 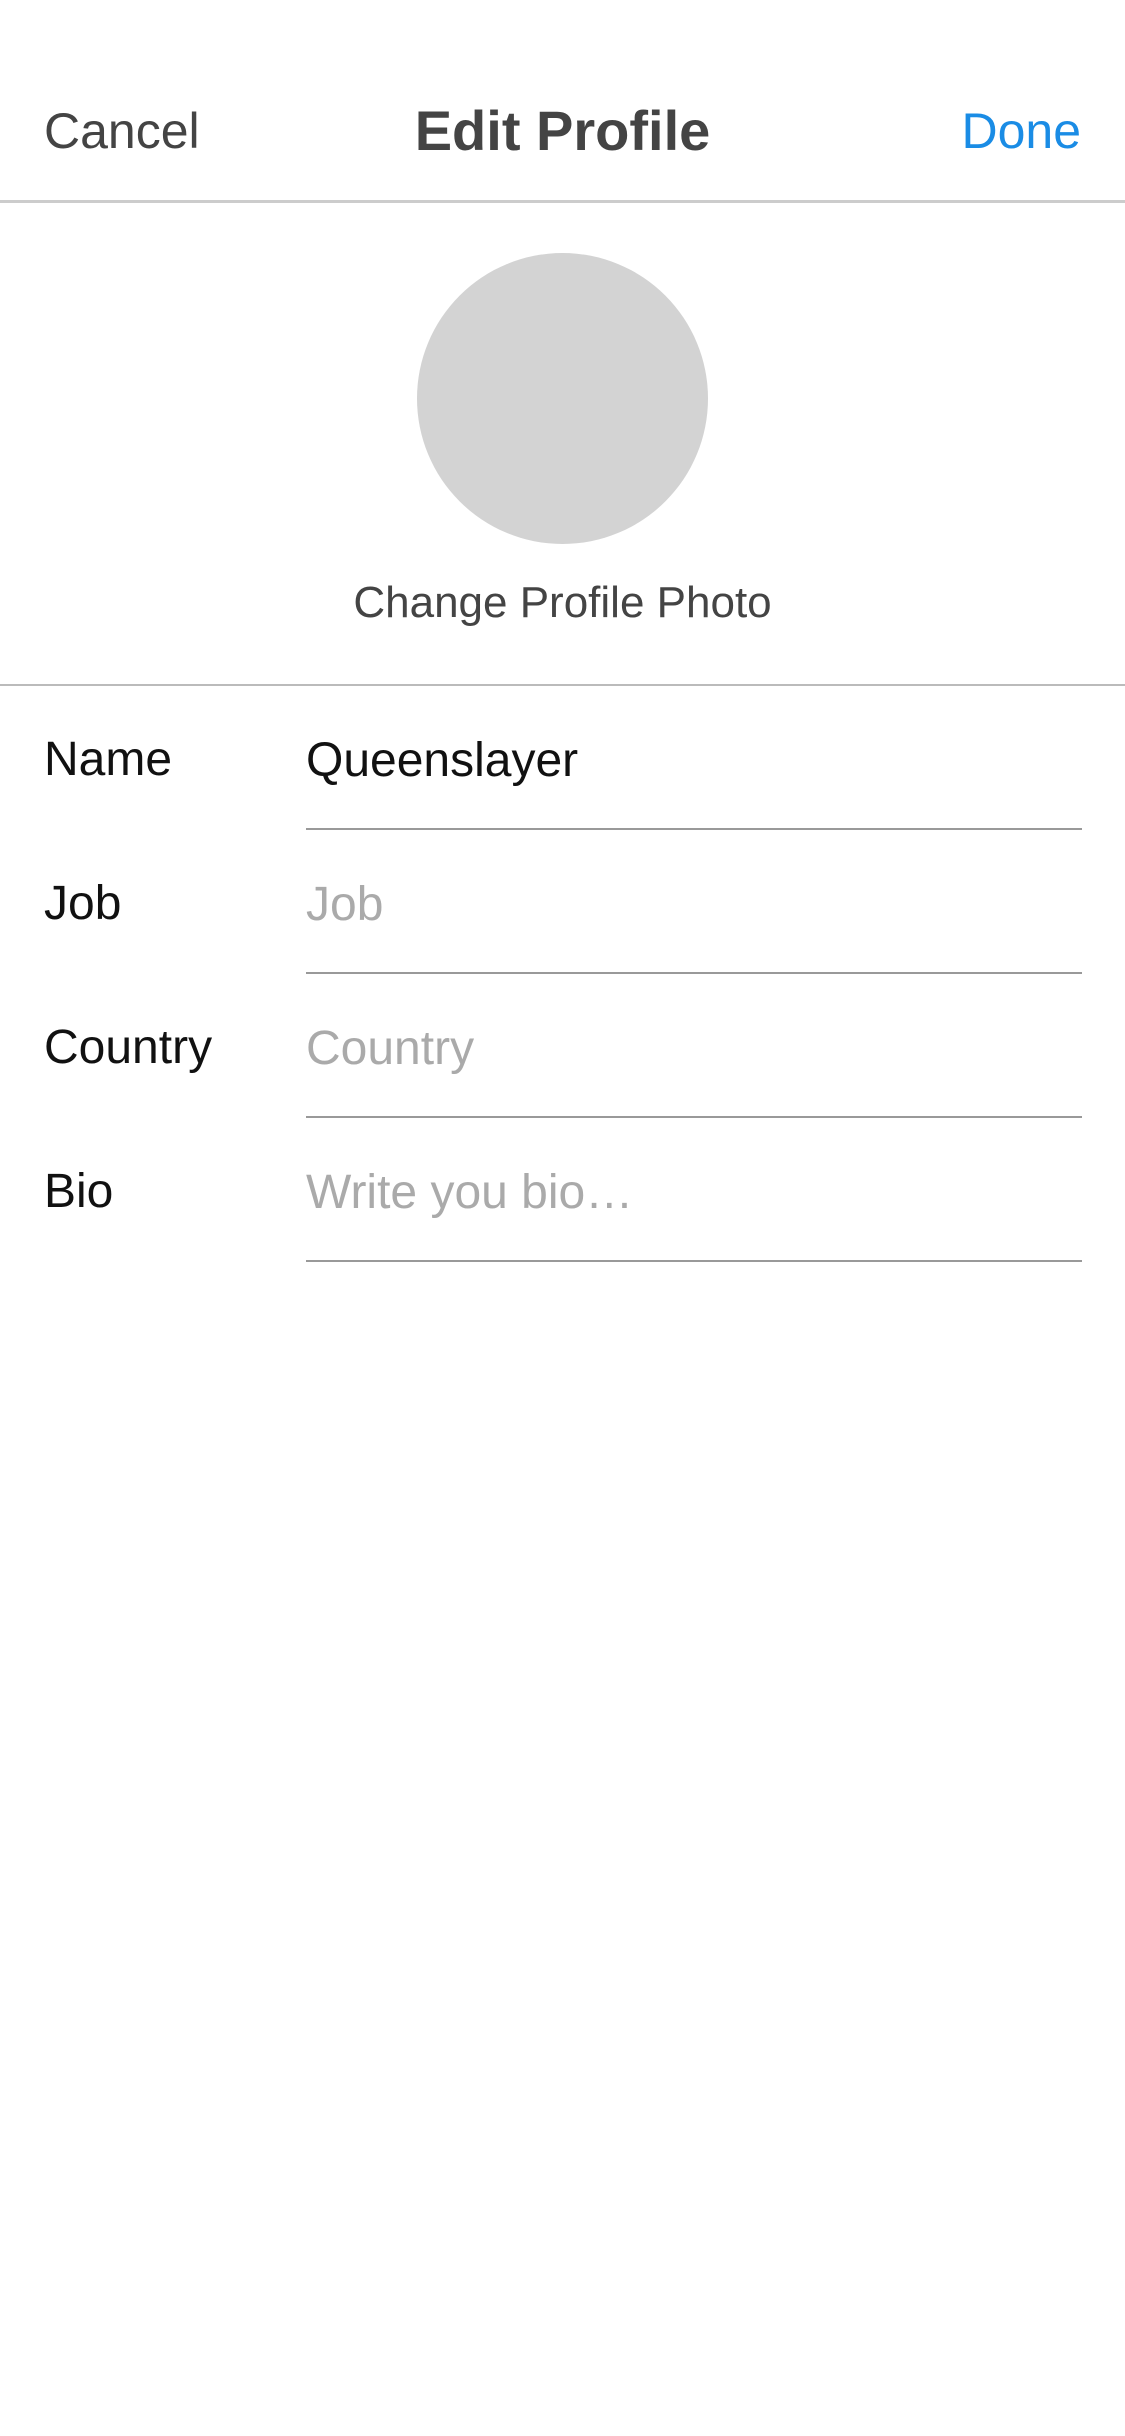 I want to click on form-row-job: Job, so click(x=562, y=902).